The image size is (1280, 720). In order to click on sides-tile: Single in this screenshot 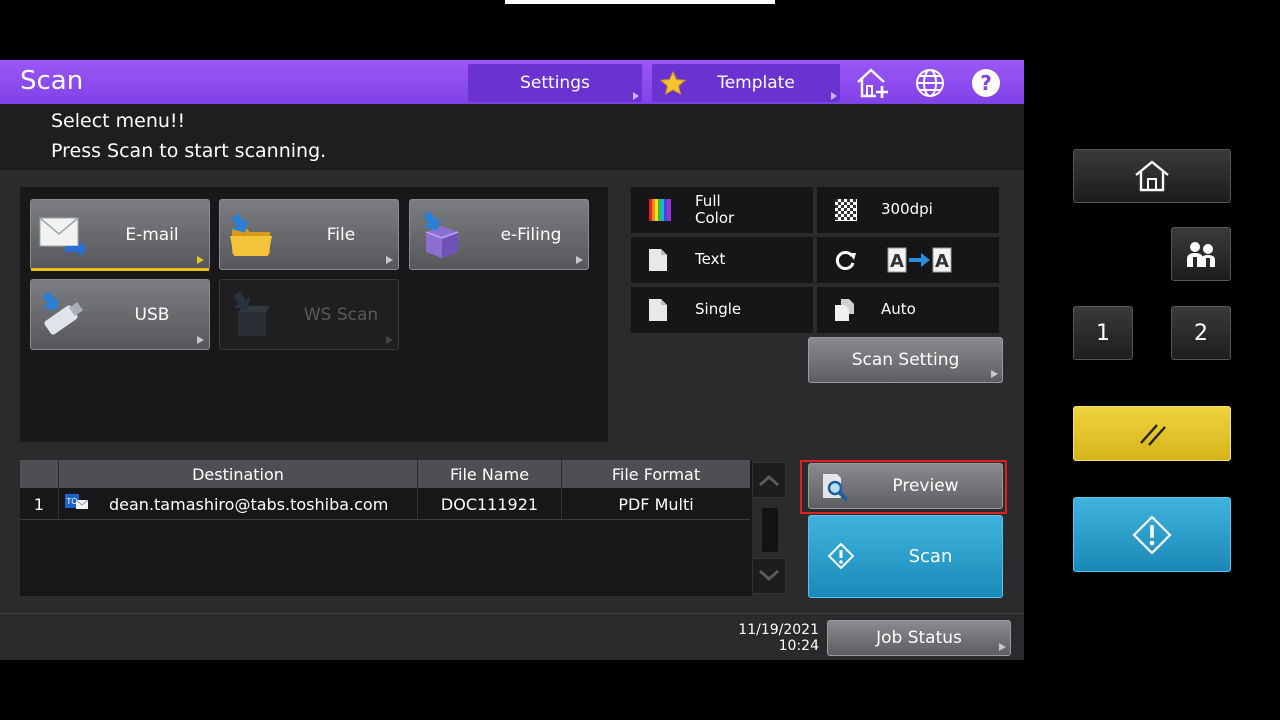, I will do `click(722, 310)`.